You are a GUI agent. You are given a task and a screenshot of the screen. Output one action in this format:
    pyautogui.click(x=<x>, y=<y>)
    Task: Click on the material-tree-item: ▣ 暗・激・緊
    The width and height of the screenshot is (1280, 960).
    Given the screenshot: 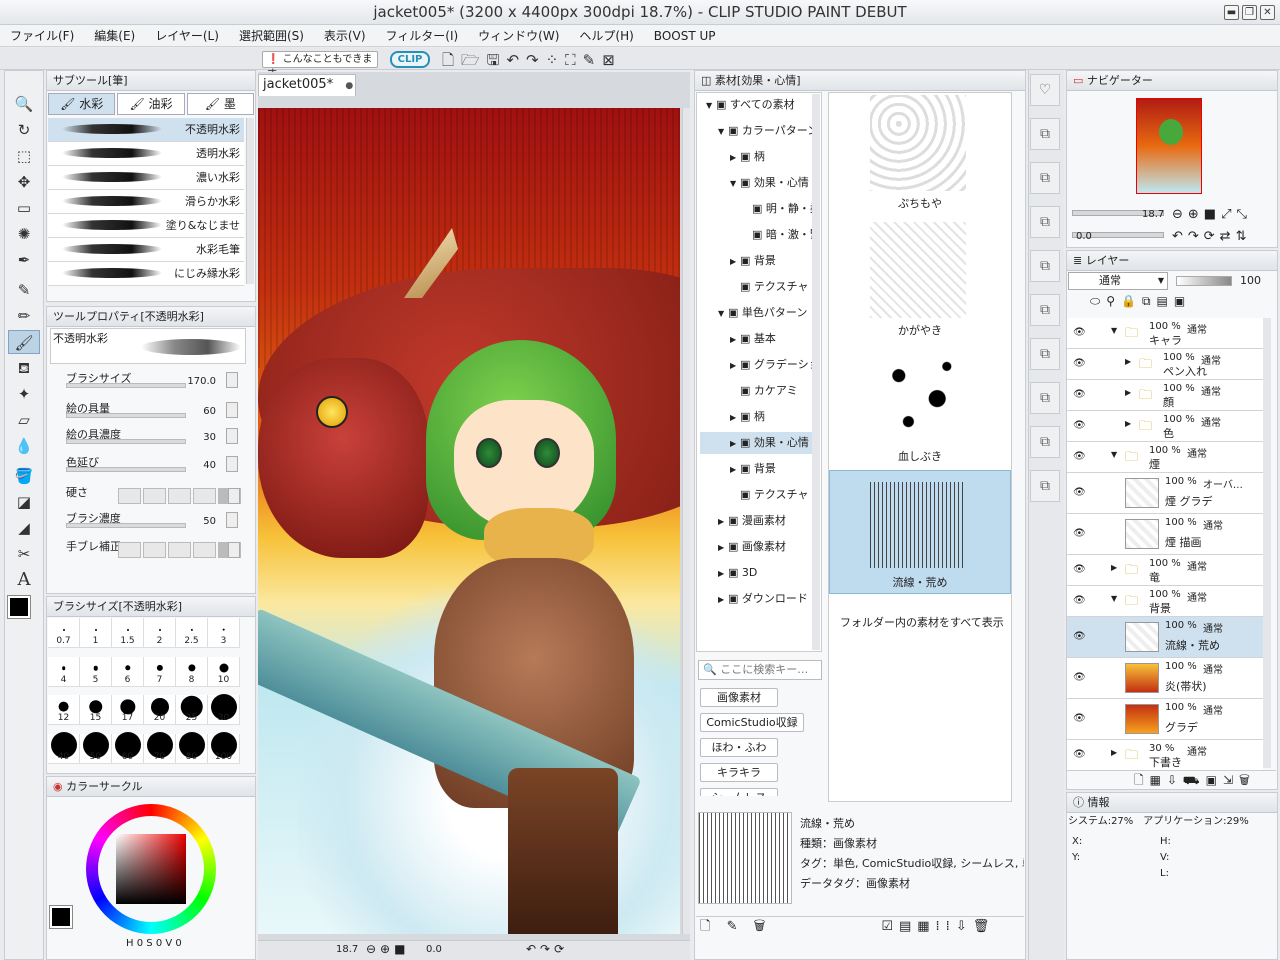 What is the action you would take?
    pyautogui.click(x=759, y=235)
    